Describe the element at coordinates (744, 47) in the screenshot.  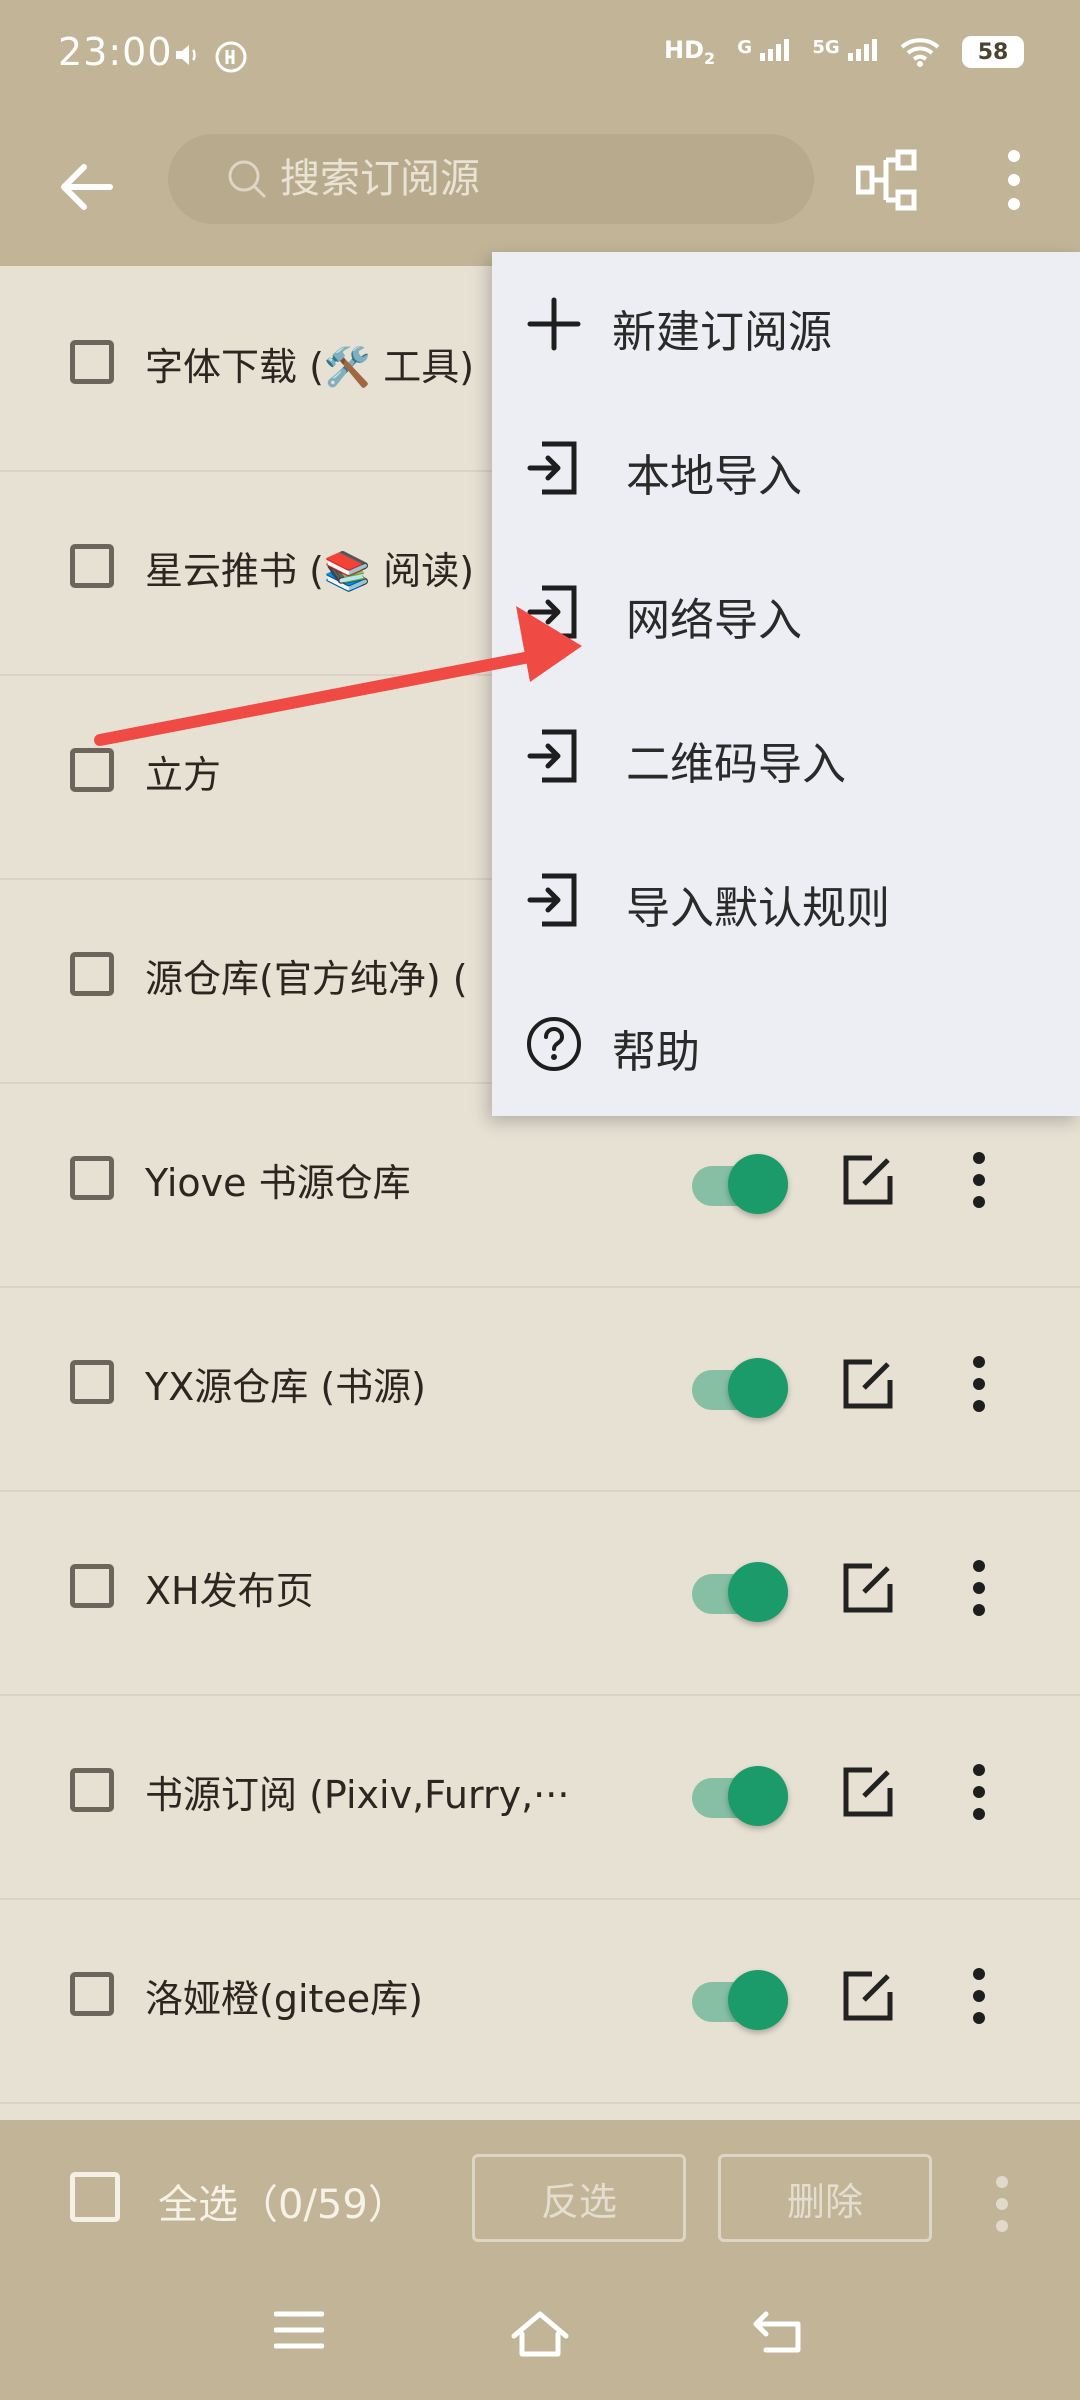
I see `signal-1-label: G` at that location.